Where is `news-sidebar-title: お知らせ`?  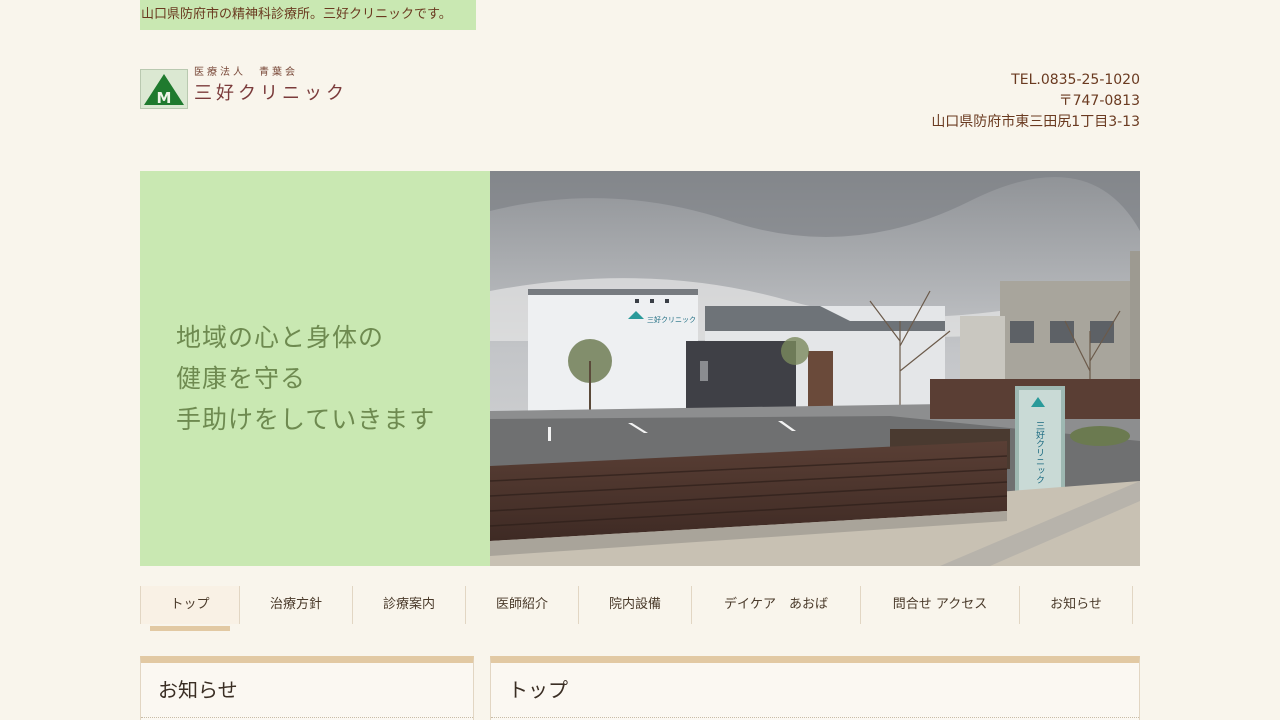
news-sidebar-title: お知らせ is located at coordinates (307, 690).